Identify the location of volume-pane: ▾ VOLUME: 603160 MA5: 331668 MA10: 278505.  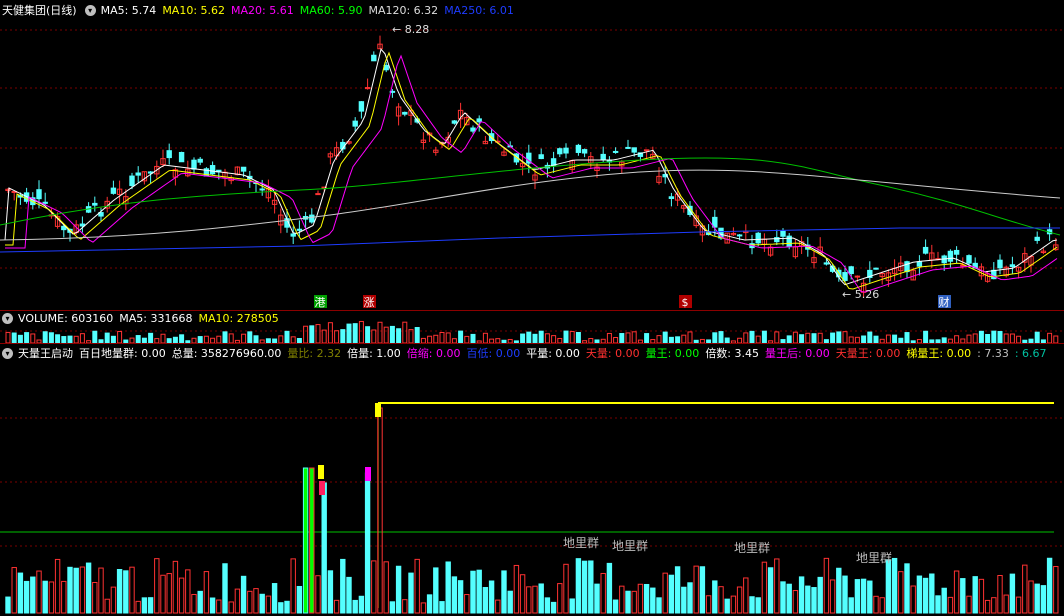
(532, 326).